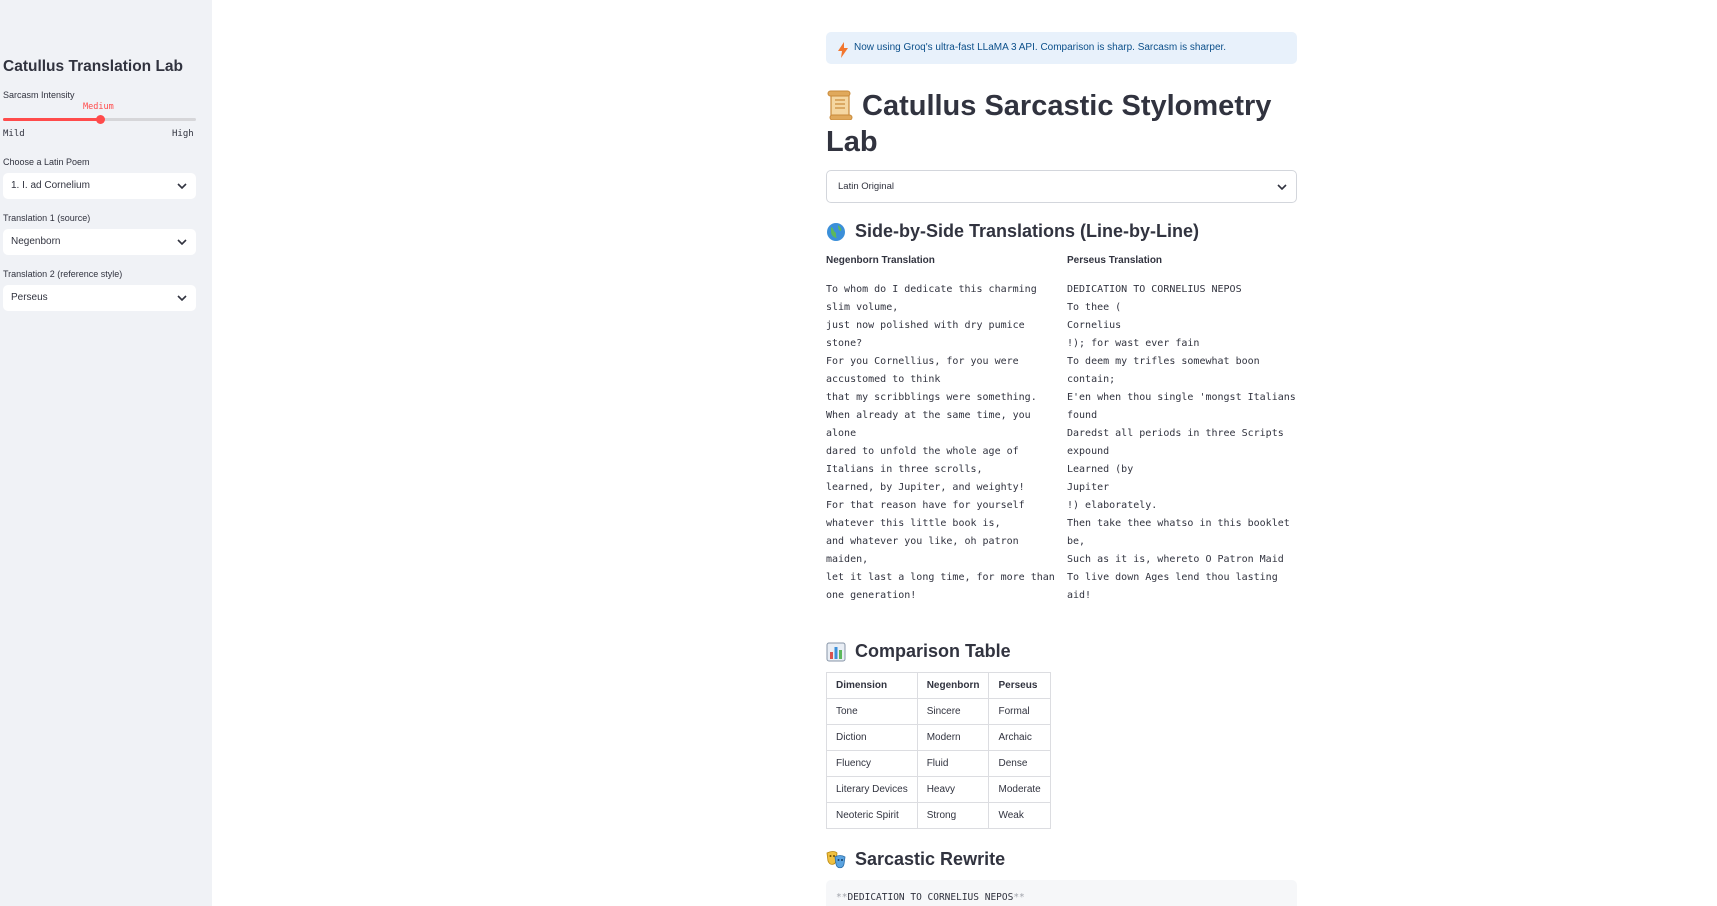 The height and width of the screenshot is (906, 1717). I want to click on right-translation-header: Perseus Translation, so click(1115, 260).